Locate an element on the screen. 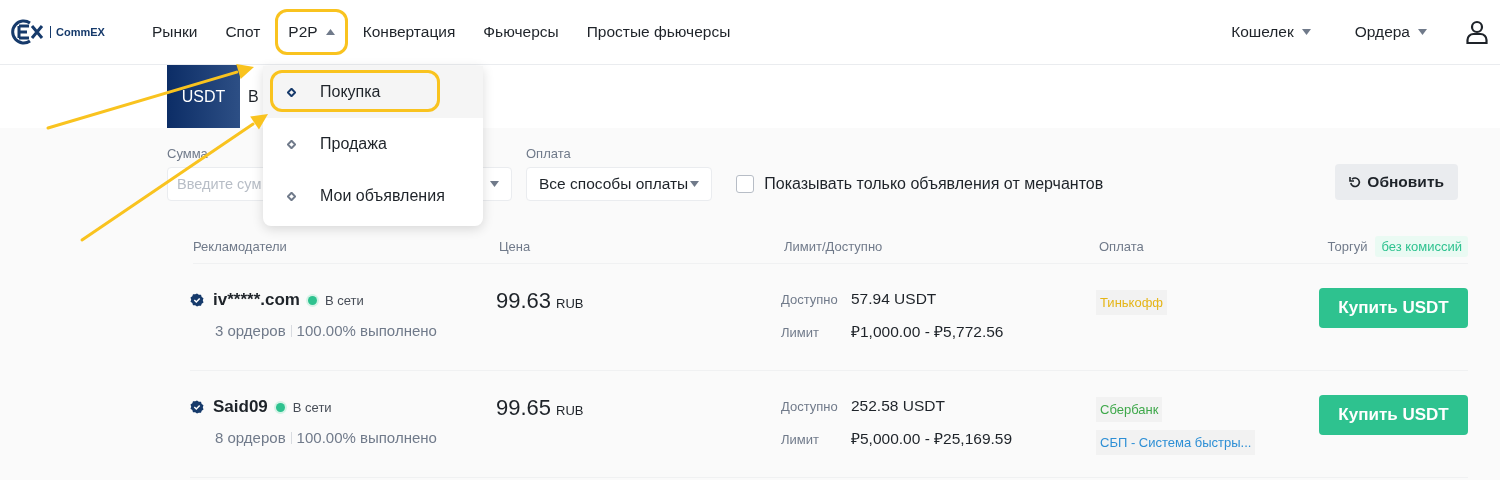 Image resolution: width=1500 pixels, height=480 pixels. asset-tab: USDT is located at coordinates (203, 96).